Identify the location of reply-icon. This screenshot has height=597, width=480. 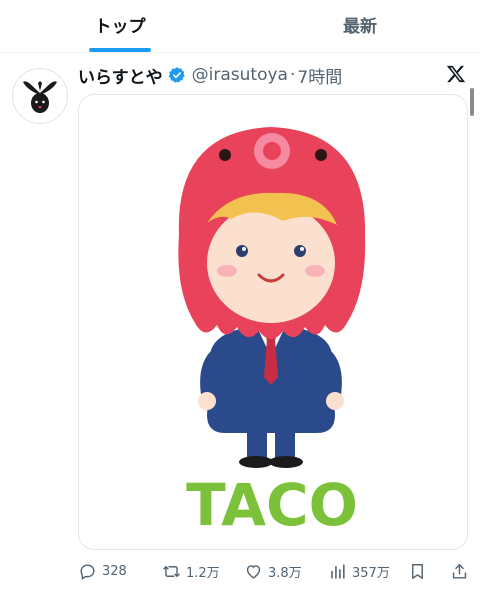
(87, 571).